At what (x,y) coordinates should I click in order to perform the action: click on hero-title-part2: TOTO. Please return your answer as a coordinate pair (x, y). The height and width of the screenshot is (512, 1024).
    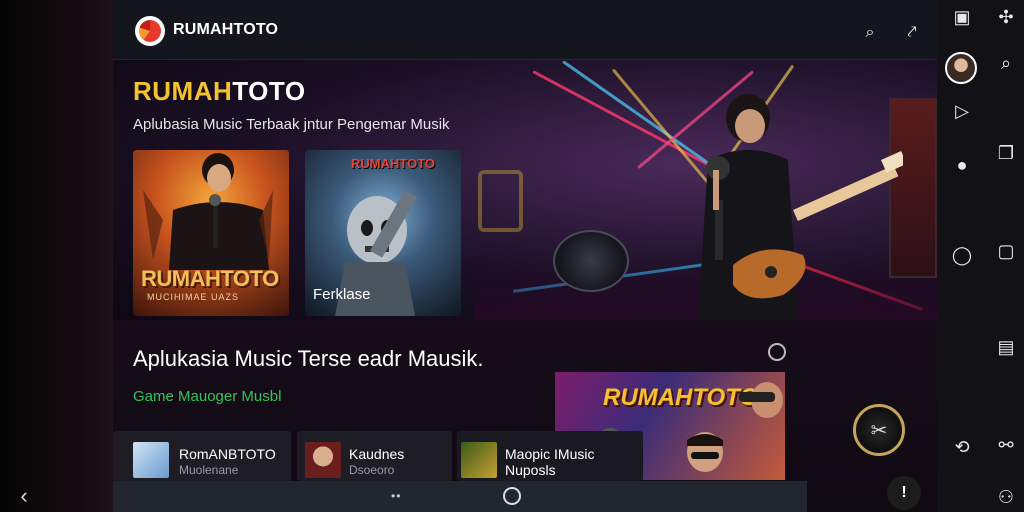
    Looking at the image, I should click on (269, 91).